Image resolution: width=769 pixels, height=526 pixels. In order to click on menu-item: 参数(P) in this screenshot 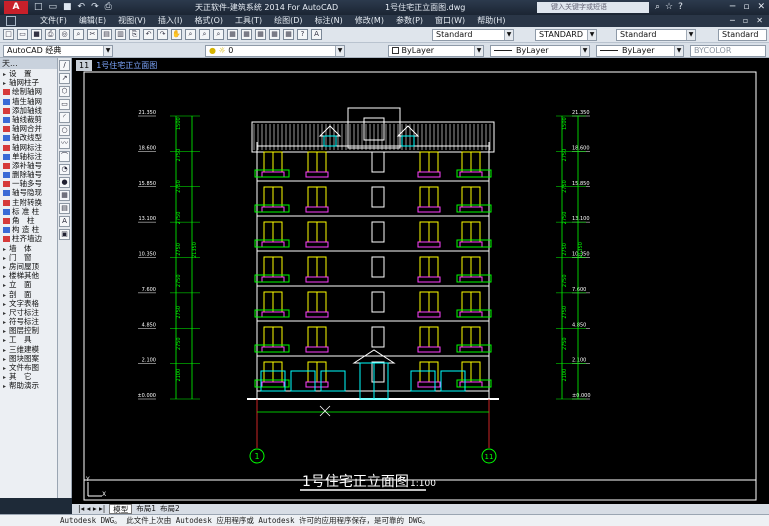, I will do `click(409, 21)`.